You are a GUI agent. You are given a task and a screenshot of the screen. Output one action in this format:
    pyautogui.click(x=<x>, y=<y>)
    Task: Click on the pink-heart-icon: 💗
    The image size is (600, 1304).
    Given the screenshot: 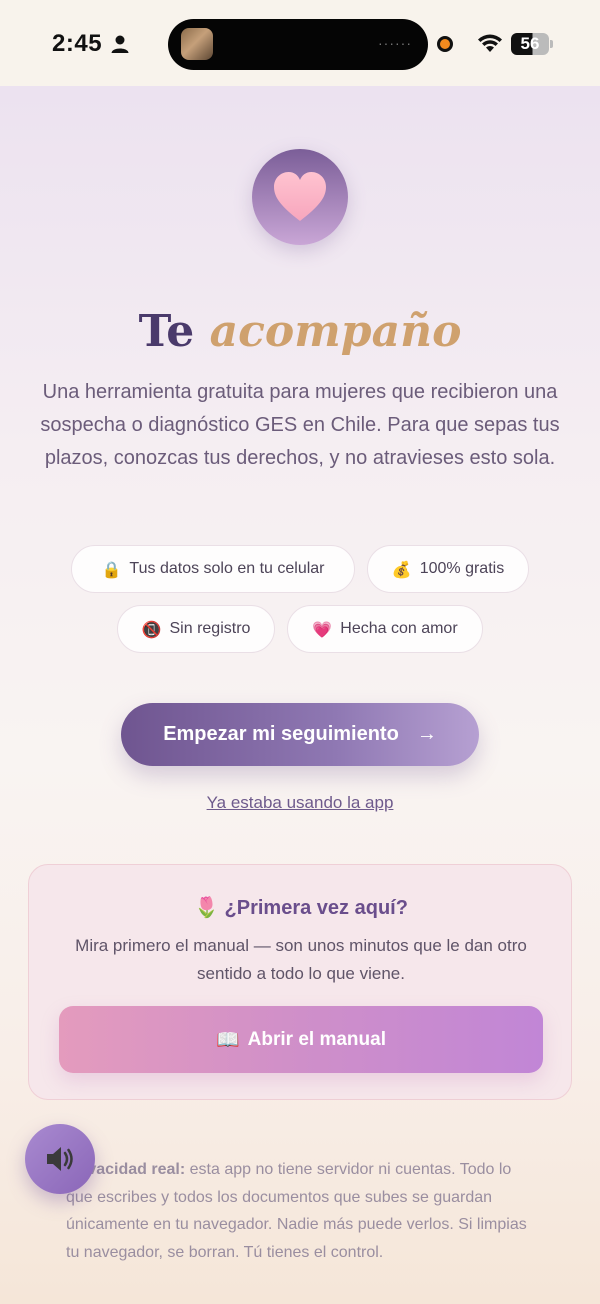 What is the action you would take?
    pyautogui.click(x=322, y=629)
    